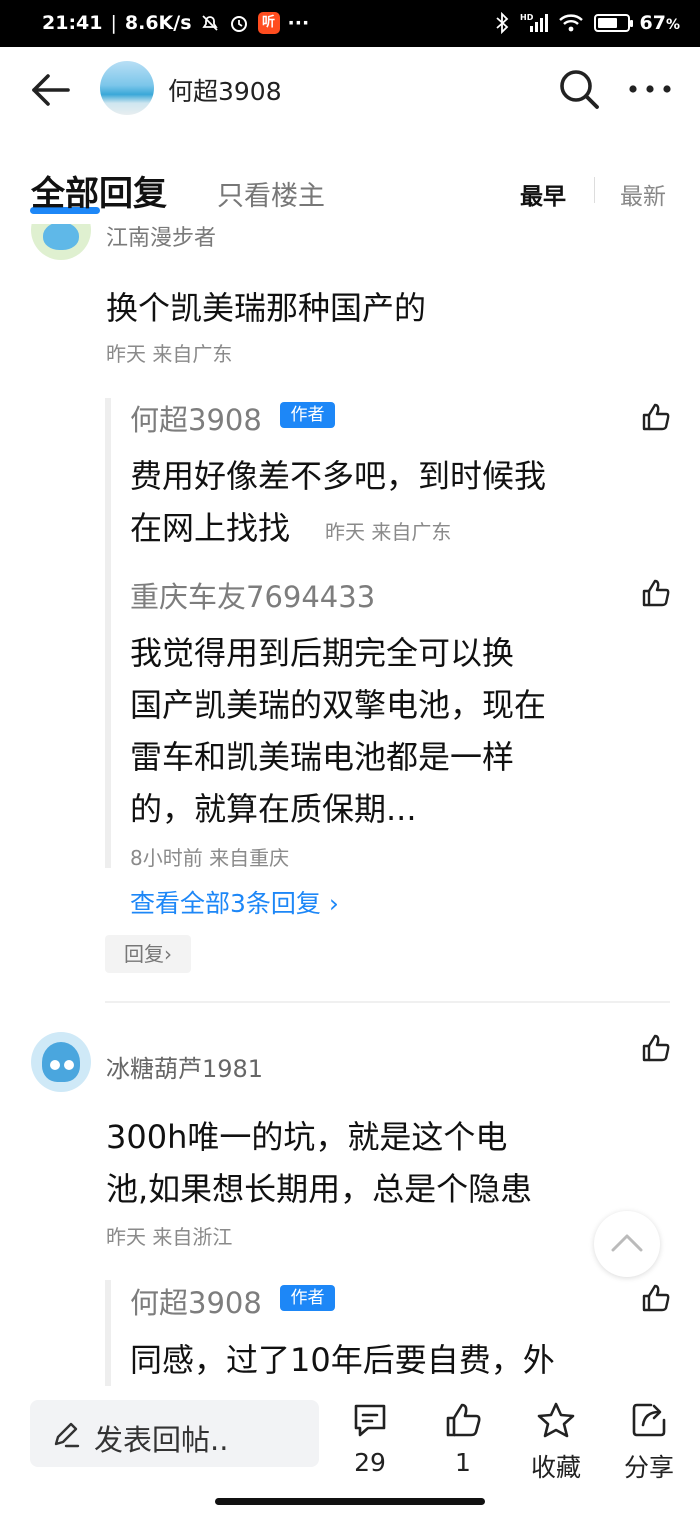 This screenshot has width=700, height=1516. I want to click on favorite-label: 收藏, so click(555, 1467).